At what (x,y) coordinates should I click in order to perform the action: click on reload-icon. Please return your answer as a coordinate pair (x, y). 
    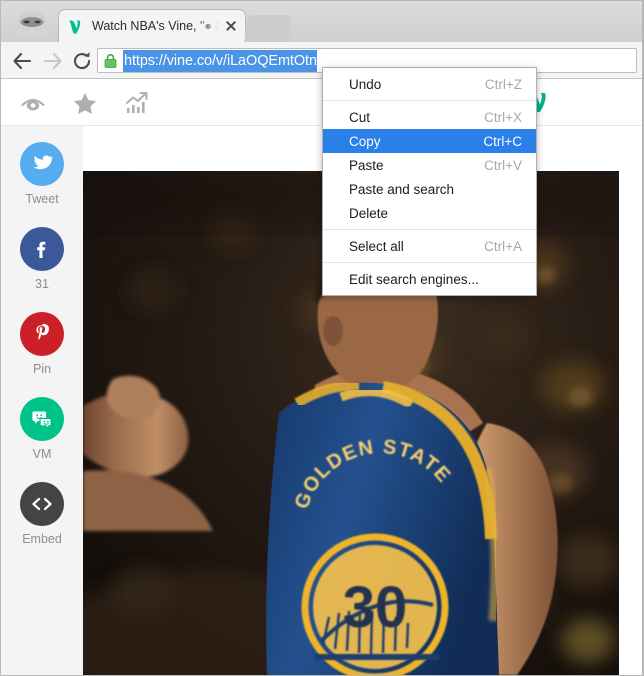
    Looking at the image, I should click on (82, 61).